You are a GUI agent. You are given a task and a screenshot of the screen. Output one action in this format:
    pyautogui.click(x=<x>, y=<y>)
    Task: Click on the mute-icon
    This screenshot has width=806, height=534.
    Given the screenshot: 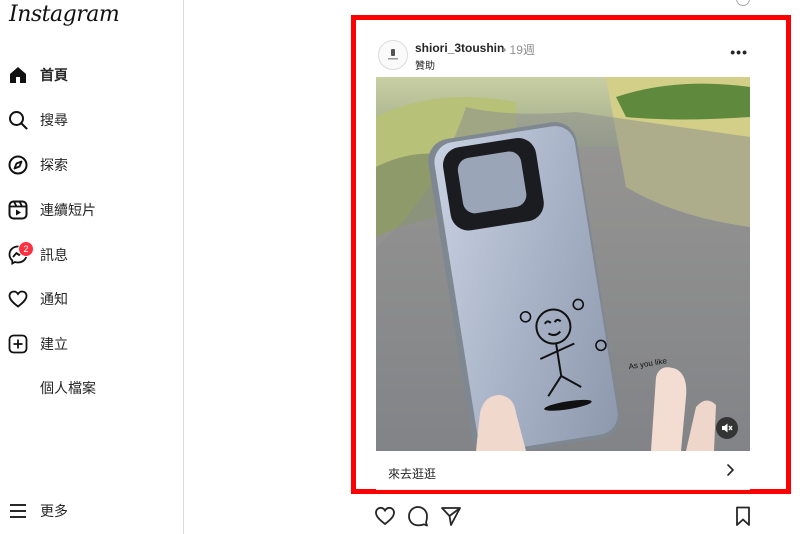 What is the action you would take?
    pyautogui.click(x=727, y=428)
    